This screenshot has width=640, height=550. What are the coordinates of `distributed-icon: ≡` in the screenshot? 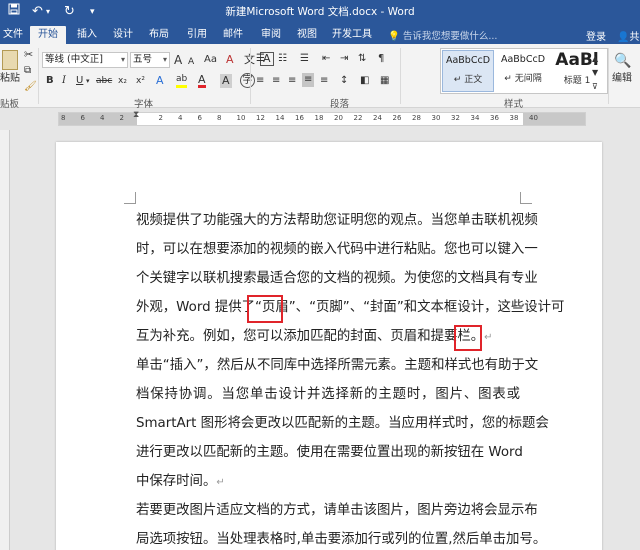 It's located at (324, 81).